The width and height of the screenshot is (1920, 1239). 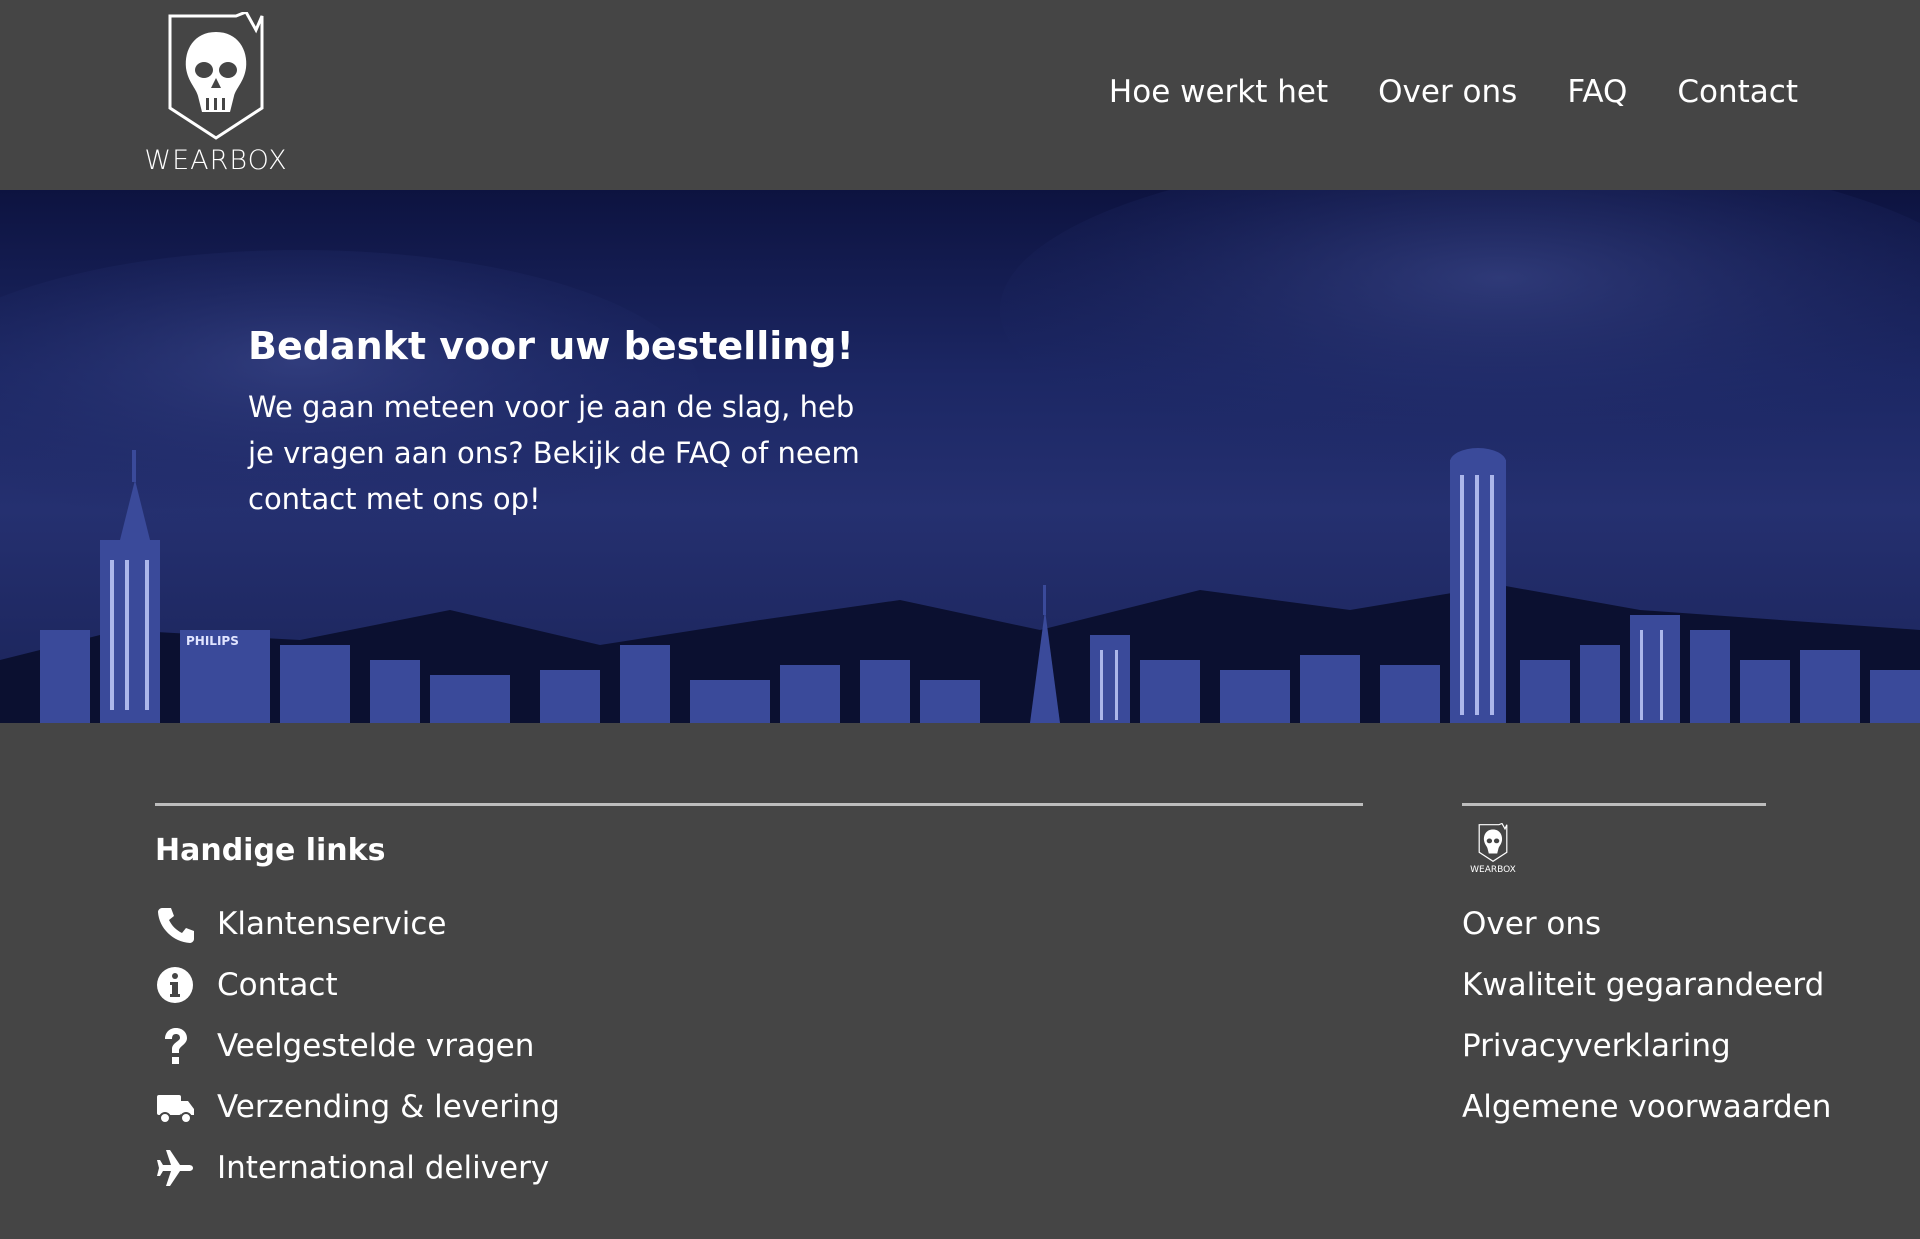 I want to click on list-item: Kwaliteit gegarandeerd, so click(x=1646, y=984).